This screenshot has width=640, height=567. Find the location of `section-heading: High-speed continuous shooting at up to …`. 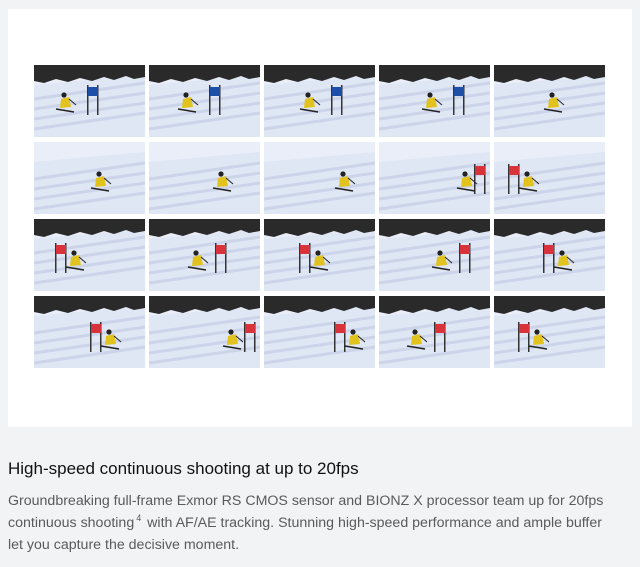

section-heading: High-speed continuous shooting at up to … is located at coordinates (183, 468).